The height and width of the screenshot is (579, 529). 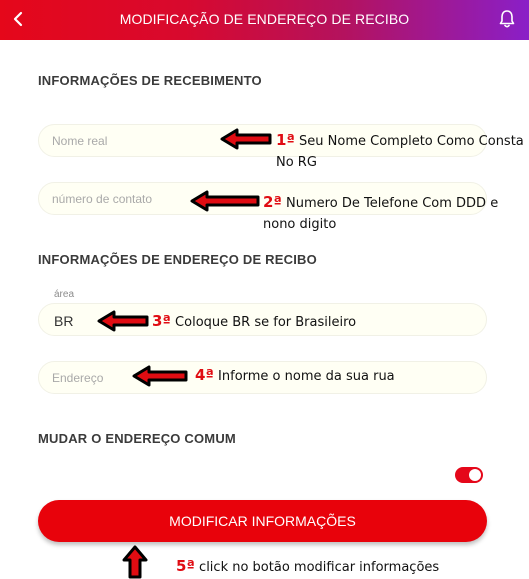 I want to click on annotation-3: 3ª Coloque BR se for Brasileiro, so click(x=254, y=322).